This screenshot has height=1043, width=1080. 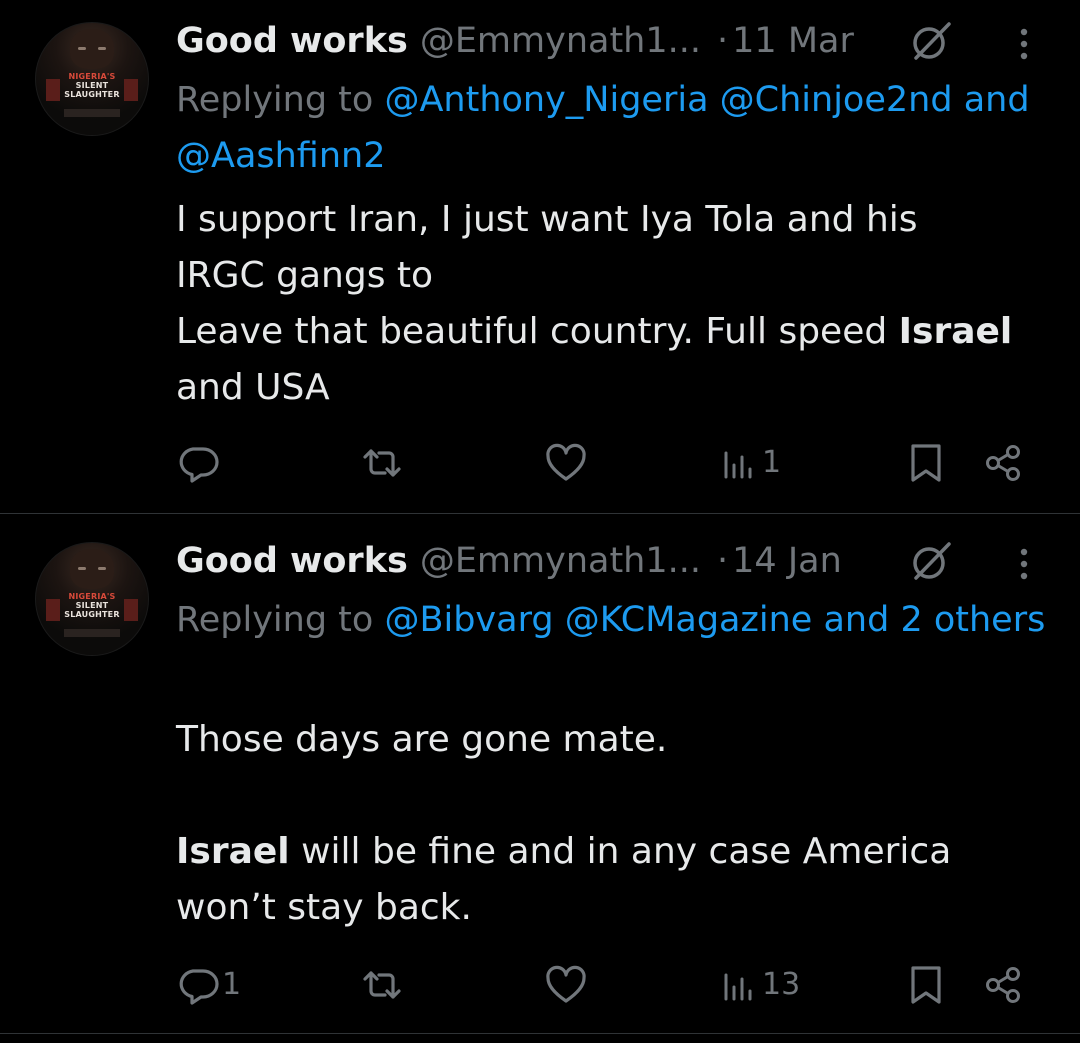 What do you see at coordinates (836, 100) in the screenshot?
I see `mention-link: @Chinjoe2nd` at bounding box center [836, 100].